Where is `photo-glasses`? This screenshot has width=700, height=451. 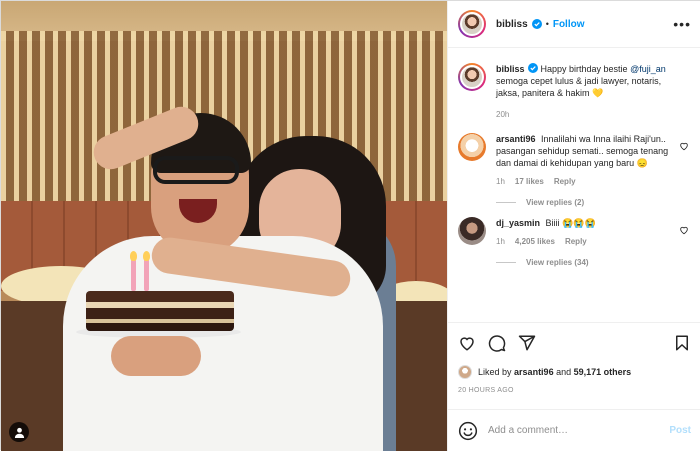 photo-glasses is located at coordinates (196, 170).